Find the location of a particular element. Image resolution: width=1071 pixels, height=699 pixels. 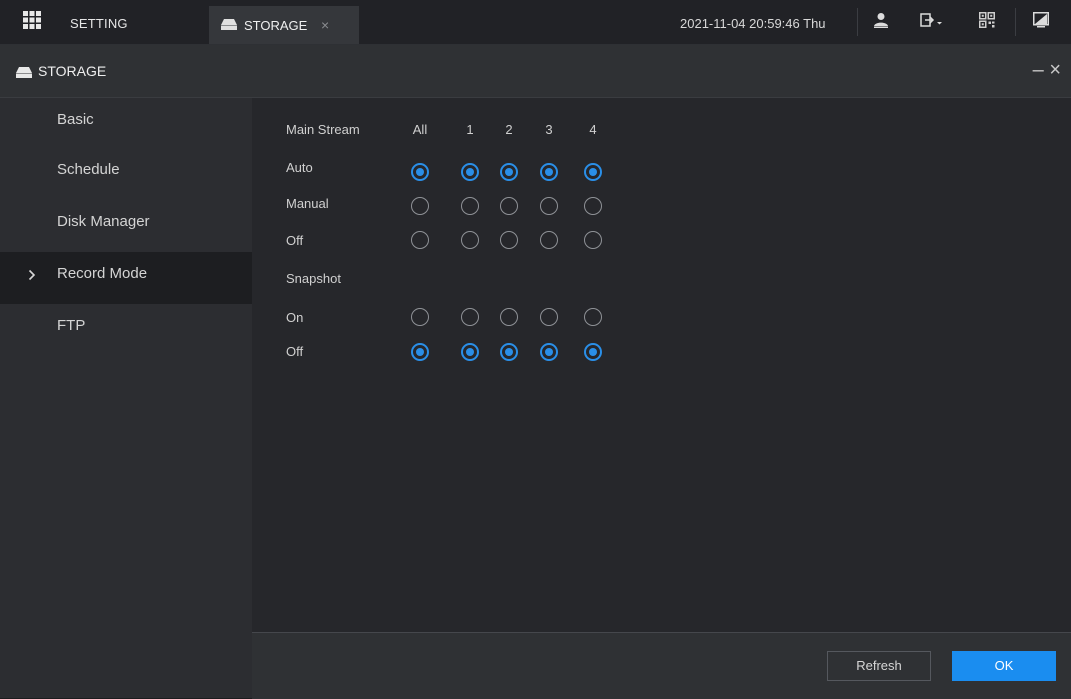

auto-row-label: Auto is located at coordinates (299, 167).